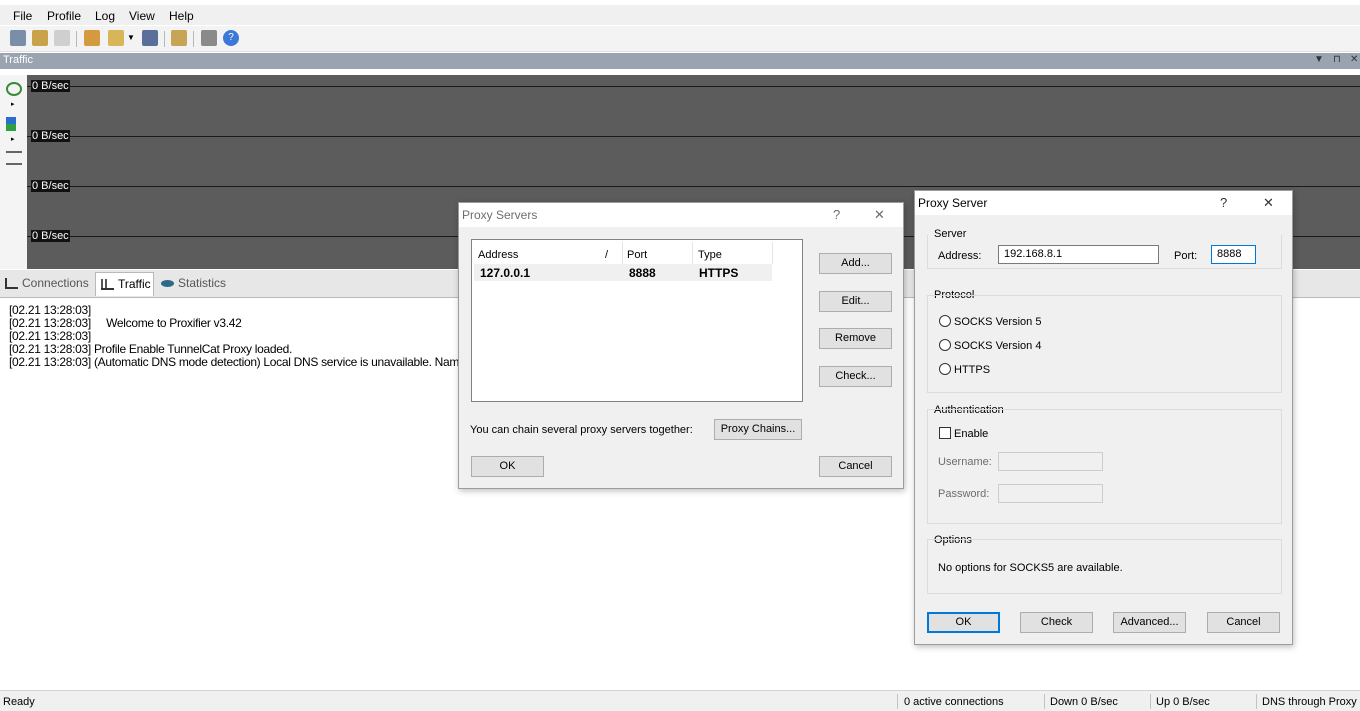 Image resolution: width=1360 pixels, height=711 pixels. Describe the element at coordinates (14, 89) in the screenshot. I see `refresh-icon` at that location.